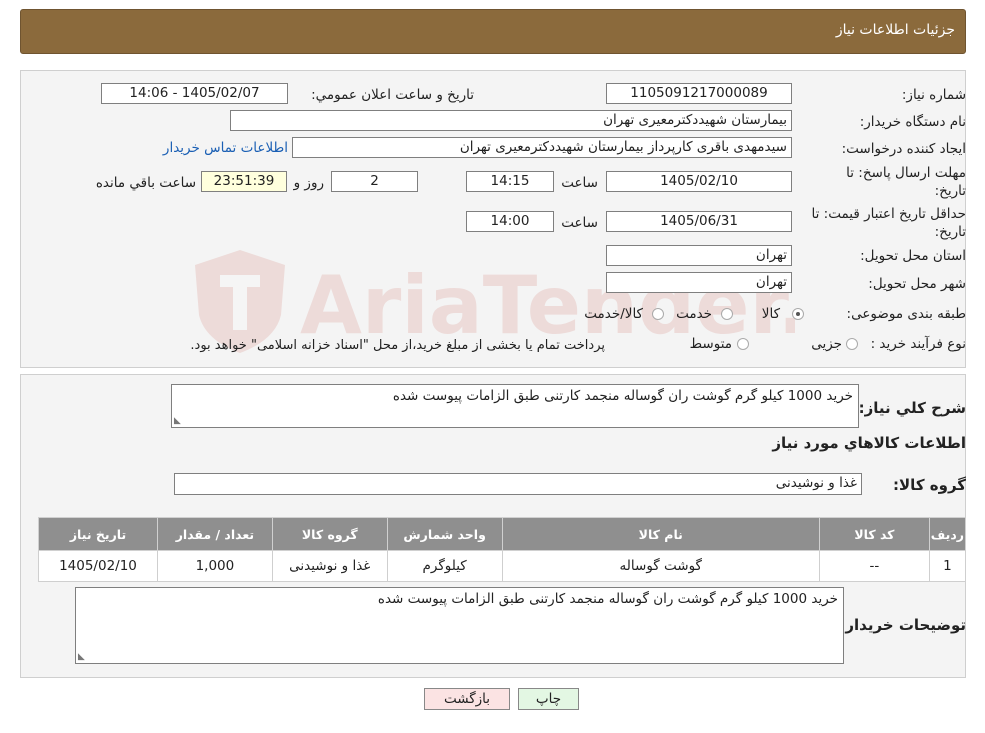 Image resolution: width=985 pixels, height=733 pixels. Describe the element at coordinates (579, 183) in the screenshot. I see `deadline-time-label: ساعت` at that location.